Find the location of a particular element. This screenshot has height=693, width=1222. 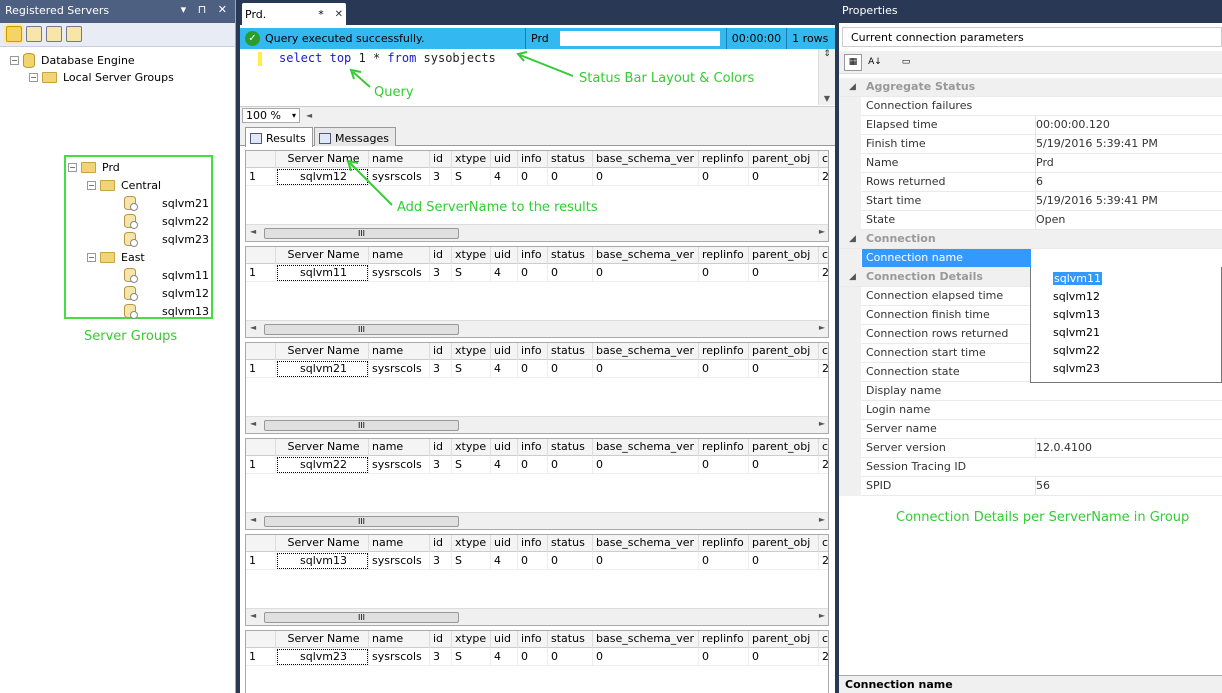

database-engine-icon is located at coordinates (14, 34).